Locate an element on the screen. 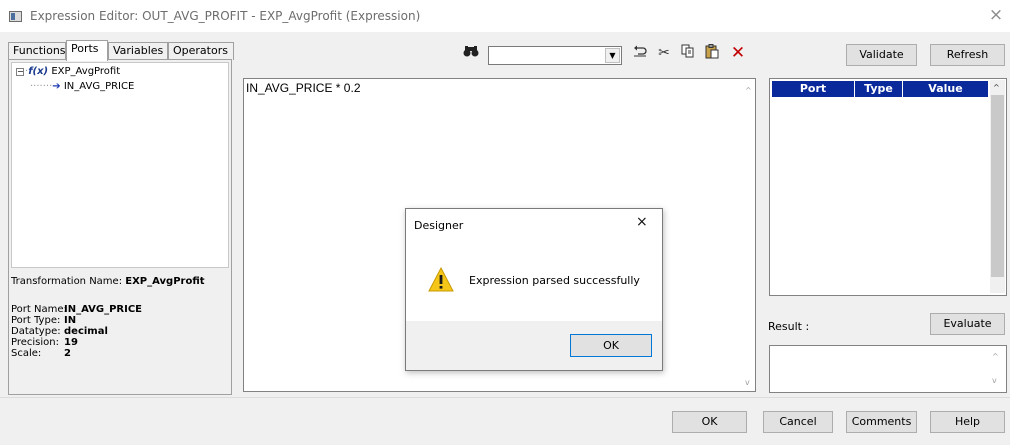 Image resolution: width=1010 pixels, height=445 pixels. dialog-ok-button: OK is located at coordinates (611, 345).